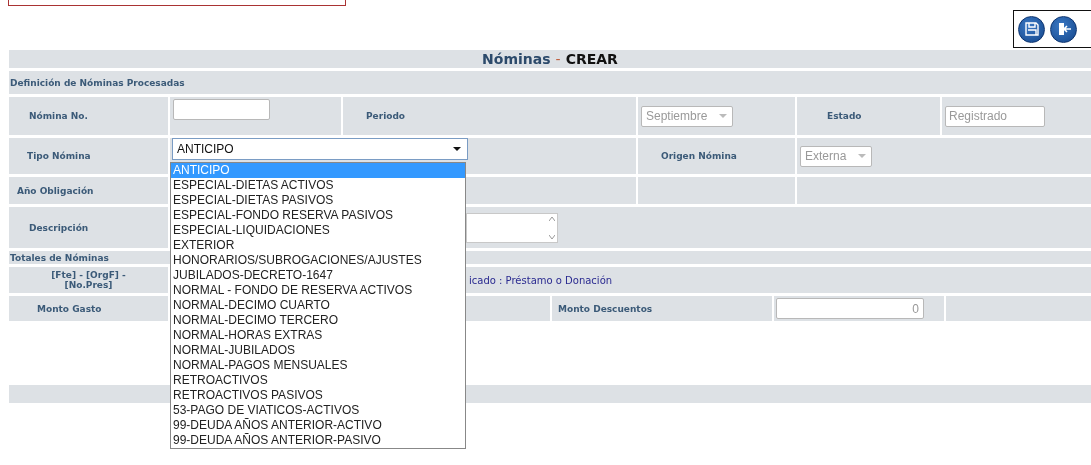 This screenshot has height=465, width=1091. I want to click on scroll-up-icon, so click(552, 218).